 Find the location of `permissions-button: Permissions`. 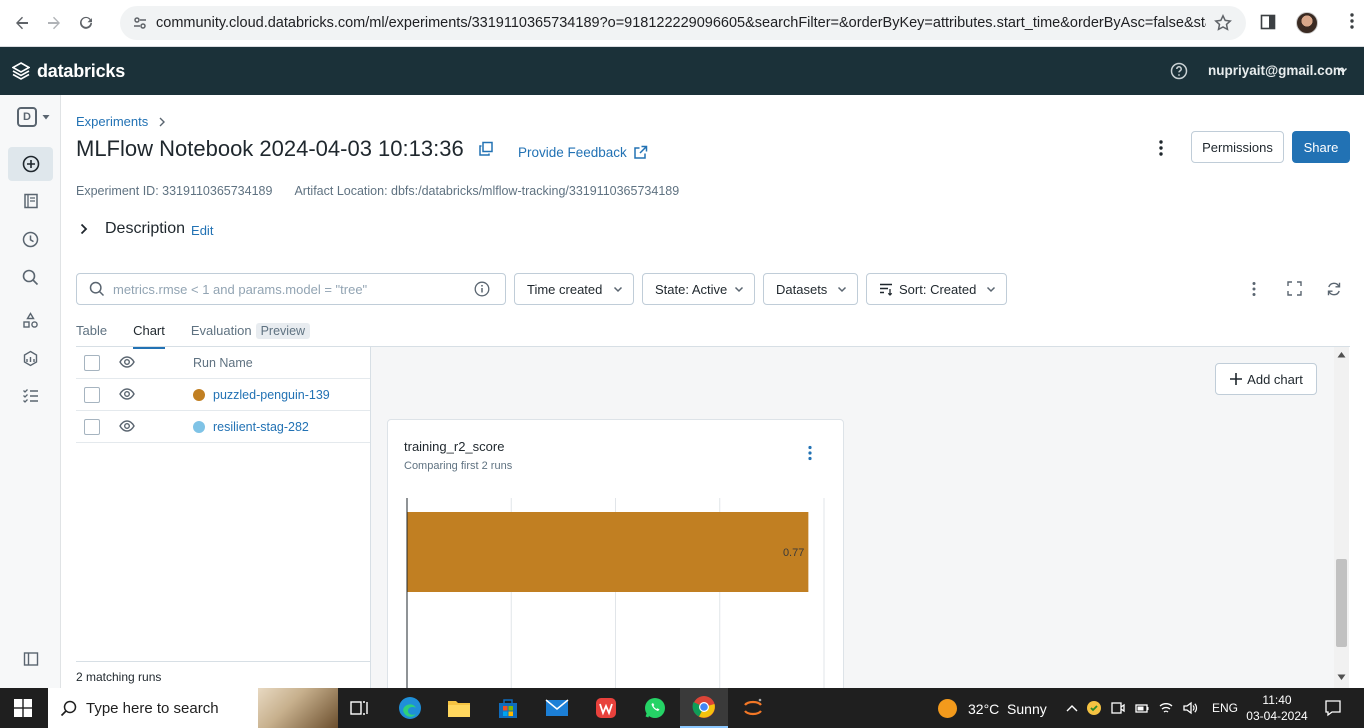

permissions-button: Permissions is located at coordinates (1237, 147).